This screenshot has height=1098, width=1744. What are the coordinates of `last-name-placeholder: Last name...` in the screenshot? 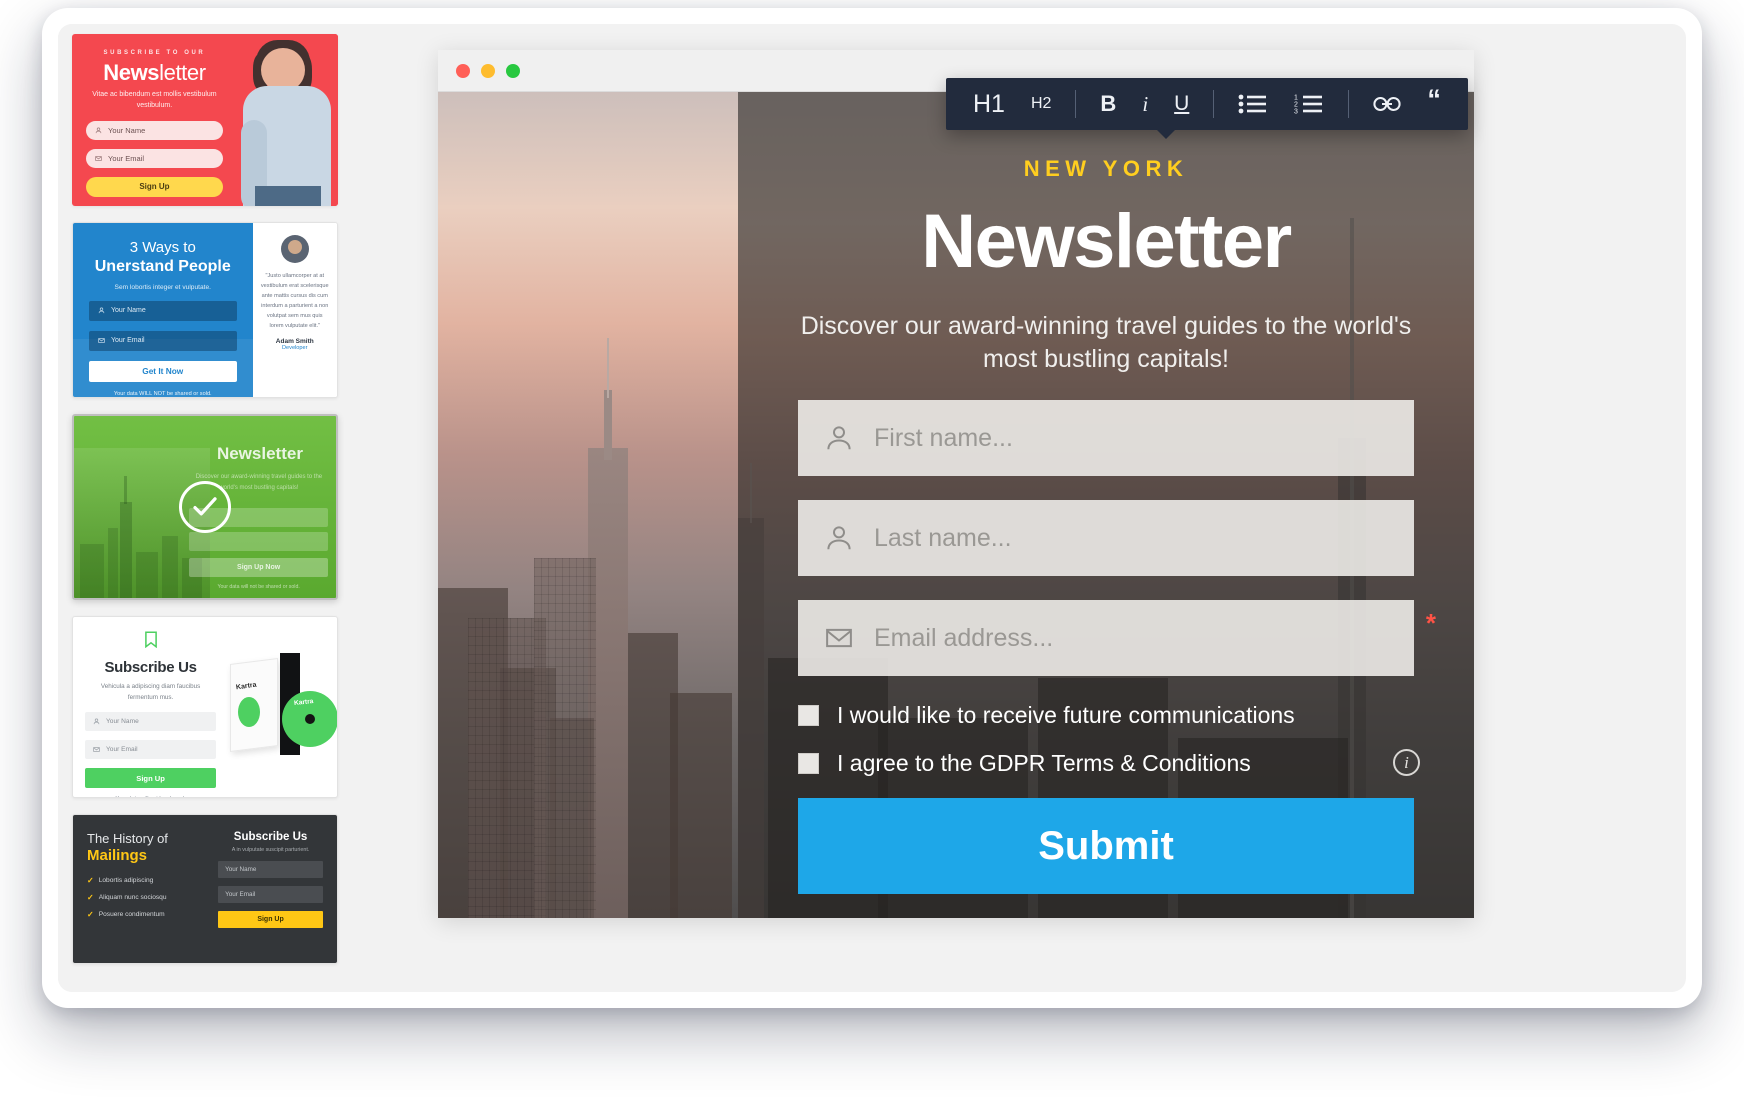 It's located at (943, 537).